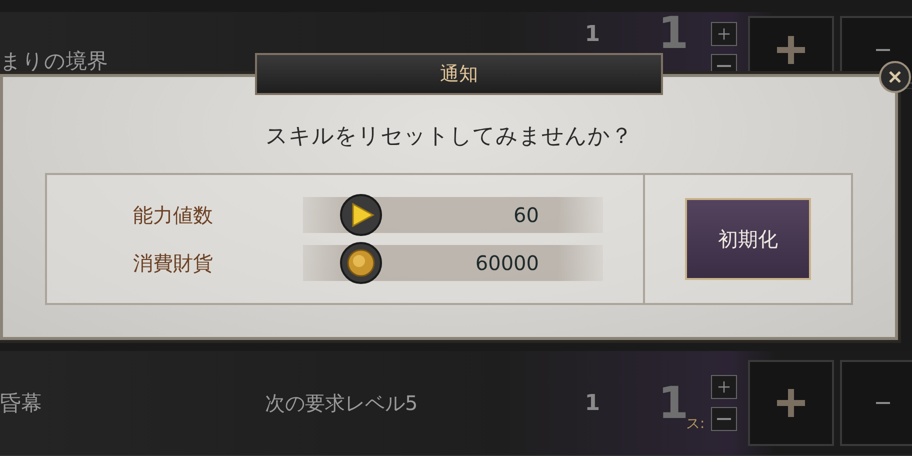 The image size is (912, 456). I want to click on cost-amount: 60000, so click(507, 263).